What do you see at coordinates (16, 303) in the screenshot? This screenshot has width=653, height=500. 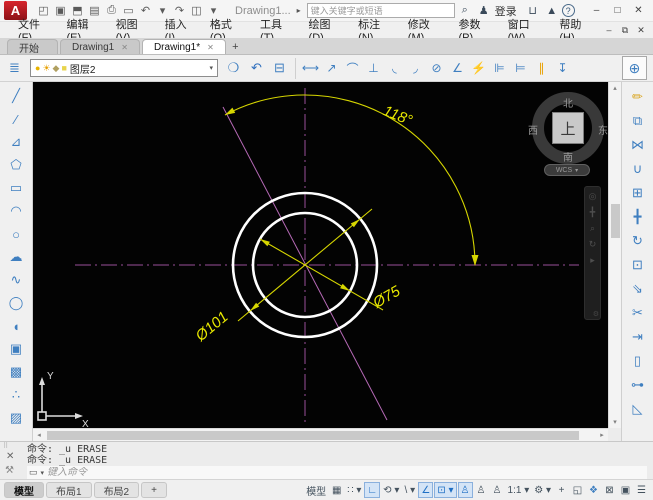 I see `ellipse-icon: ◯` at bounding box center [16, 303].